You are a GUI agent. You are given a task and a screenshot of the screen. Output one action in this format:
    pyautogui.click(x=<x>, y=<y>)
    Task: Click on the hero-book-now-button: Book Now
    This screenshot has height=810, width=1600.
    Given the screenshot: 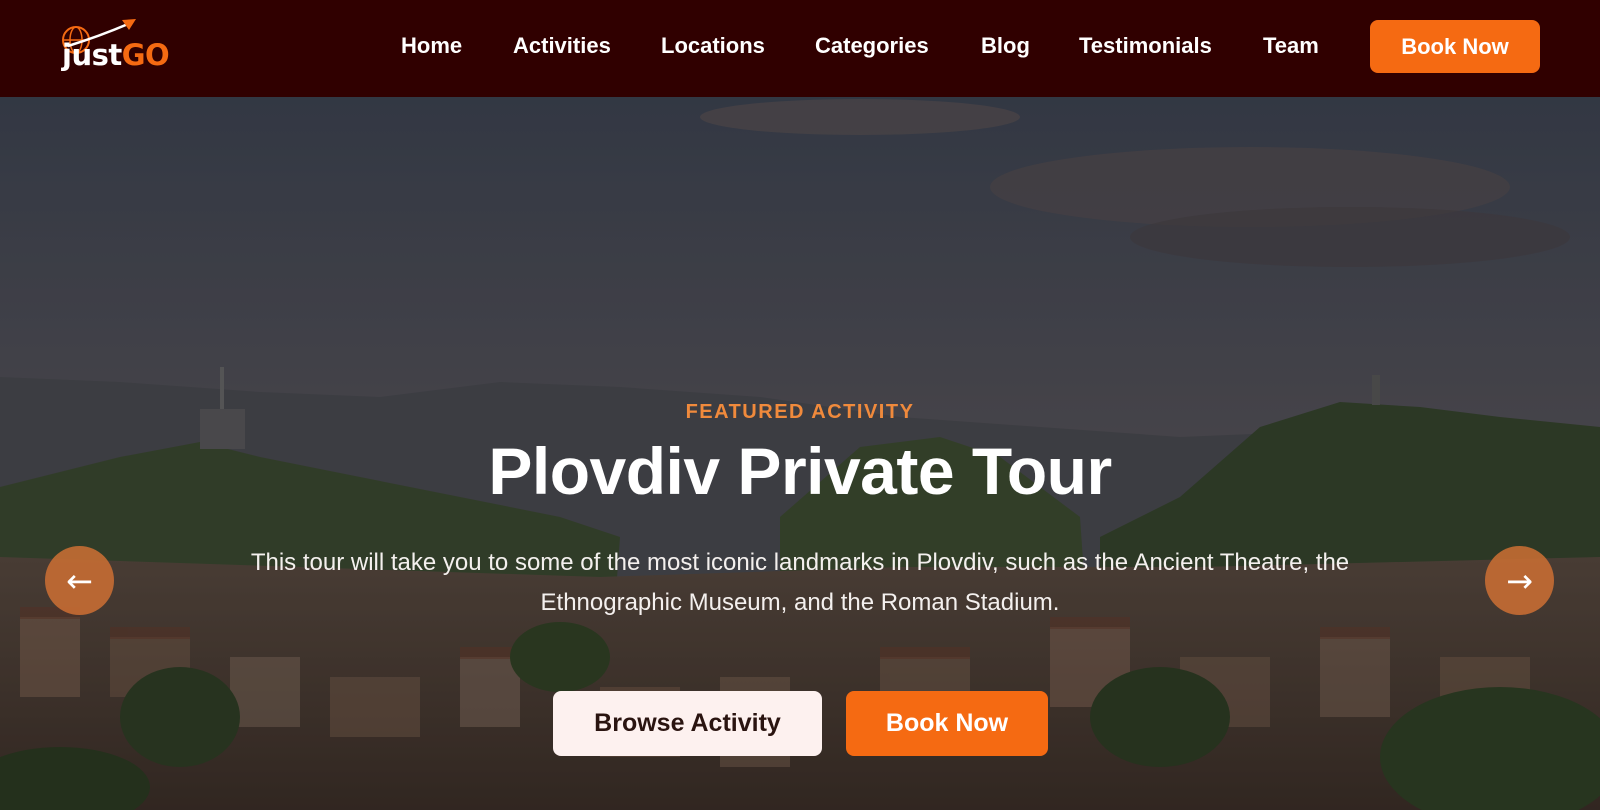 What is the action you would take?
    pyautogui.click(x=947, y=723)
    